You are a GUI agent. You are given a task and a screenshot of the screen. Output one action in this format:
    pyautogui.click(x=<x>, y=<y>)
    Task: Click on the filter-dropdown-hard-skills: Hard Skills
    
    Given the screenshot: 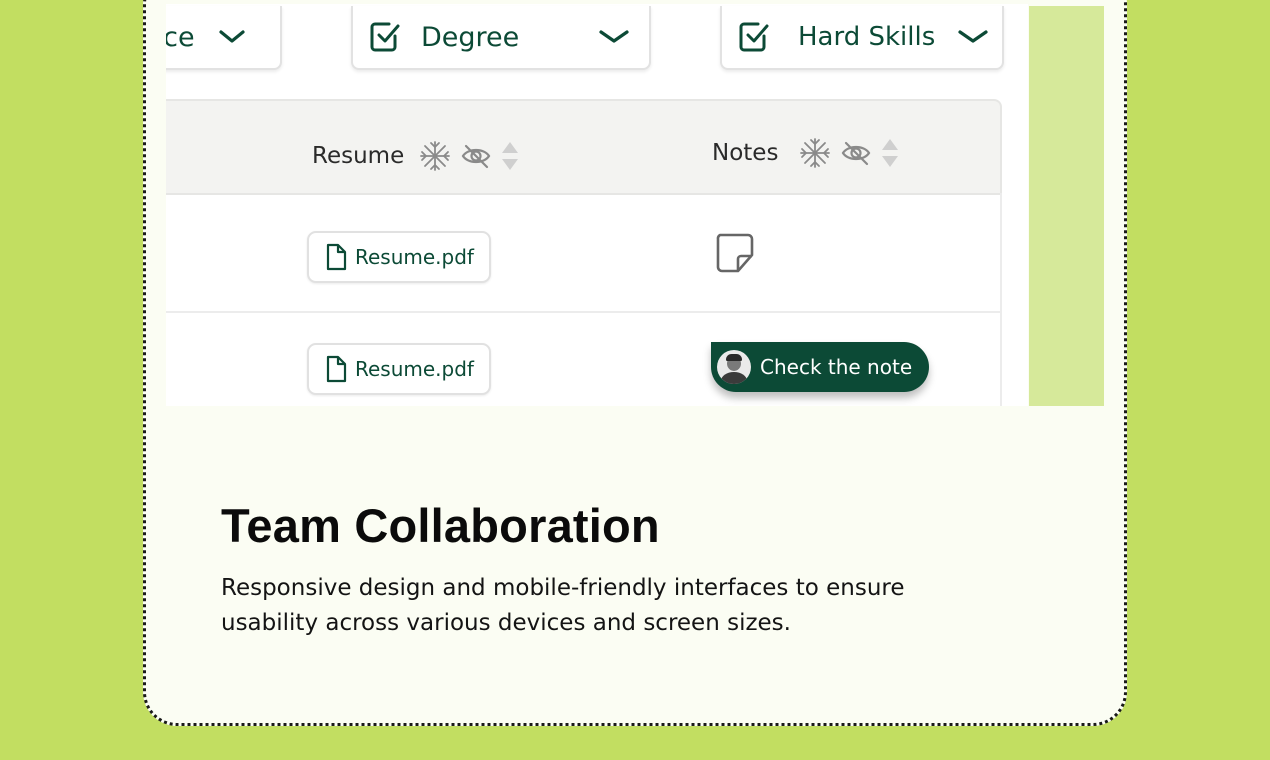 What is the action you would take?
    pyautogui.click(x=862, y=38)
    